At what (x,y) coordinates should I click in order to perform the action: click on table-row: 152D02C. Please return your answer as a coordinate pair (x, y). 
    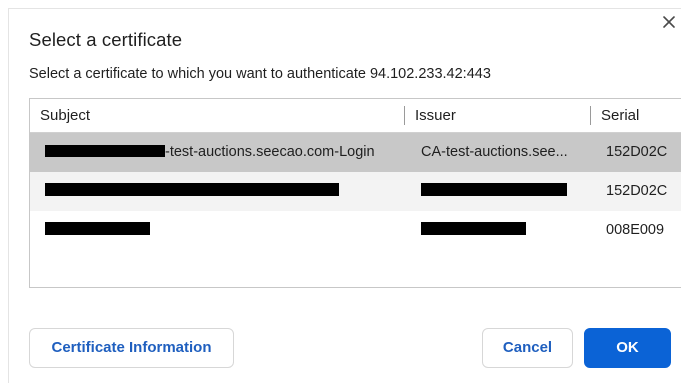
    Looking at the image, I should click on (355, 191).